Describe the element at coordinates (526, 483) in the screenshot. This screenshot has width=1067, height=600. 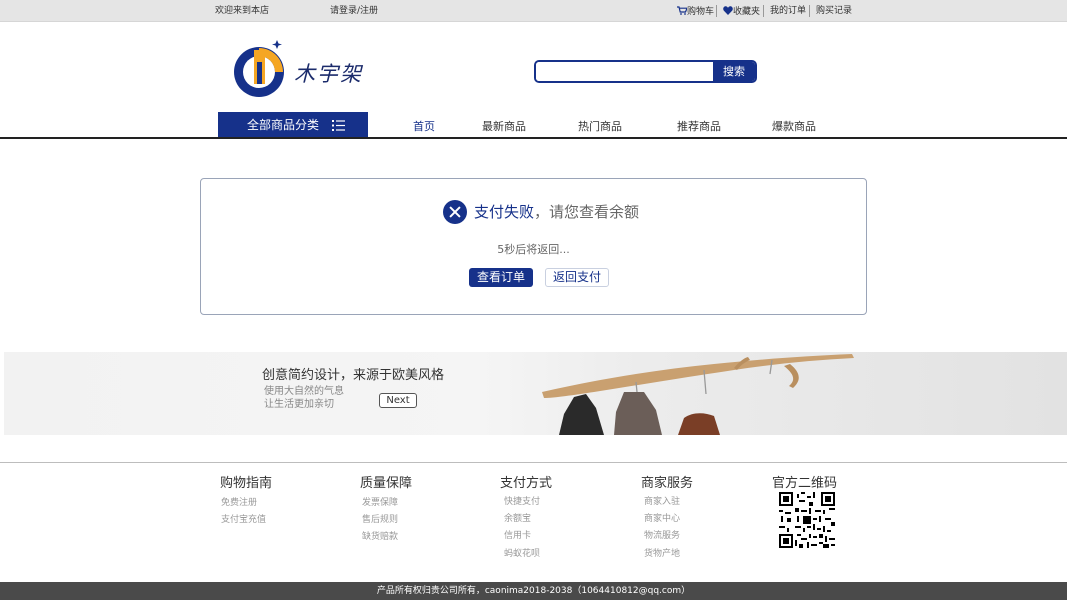
I see `footer-col-title: 支付方式` at that location.